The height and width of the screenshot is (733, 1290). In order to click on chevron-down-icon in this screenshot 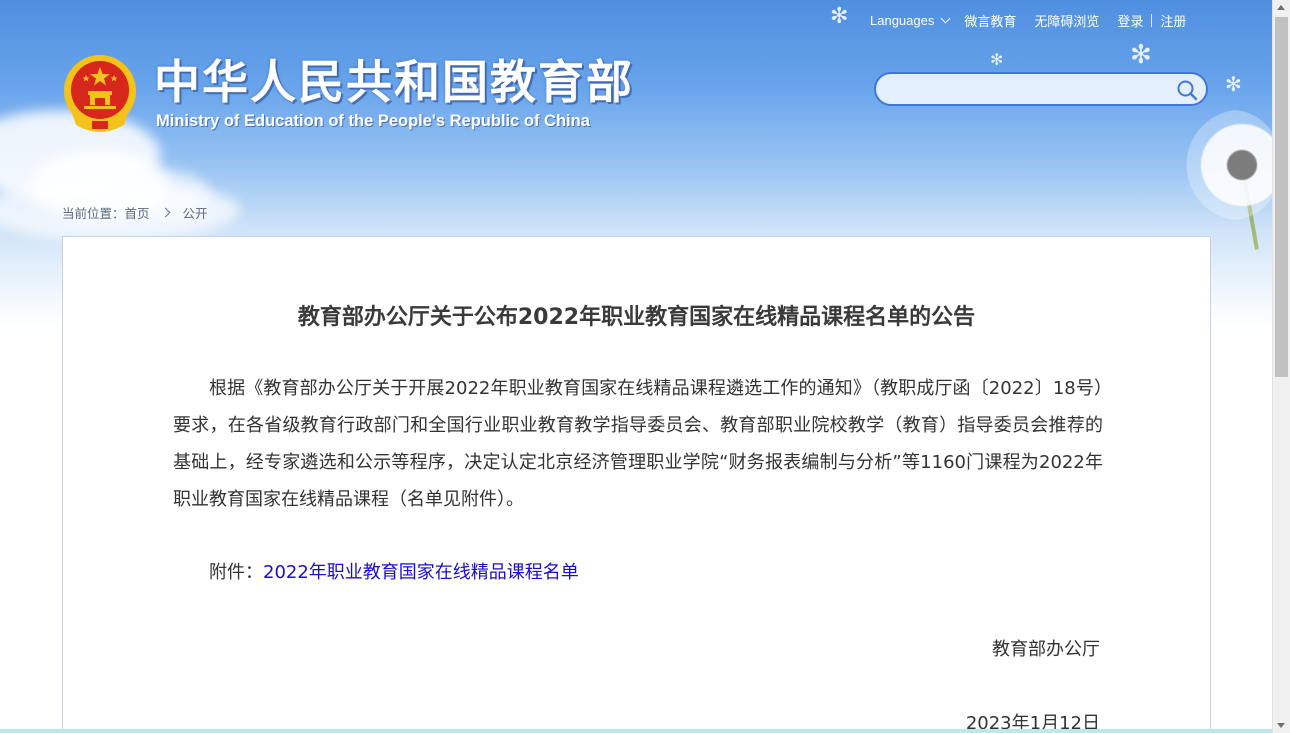, I will do `click(945, 18)`.